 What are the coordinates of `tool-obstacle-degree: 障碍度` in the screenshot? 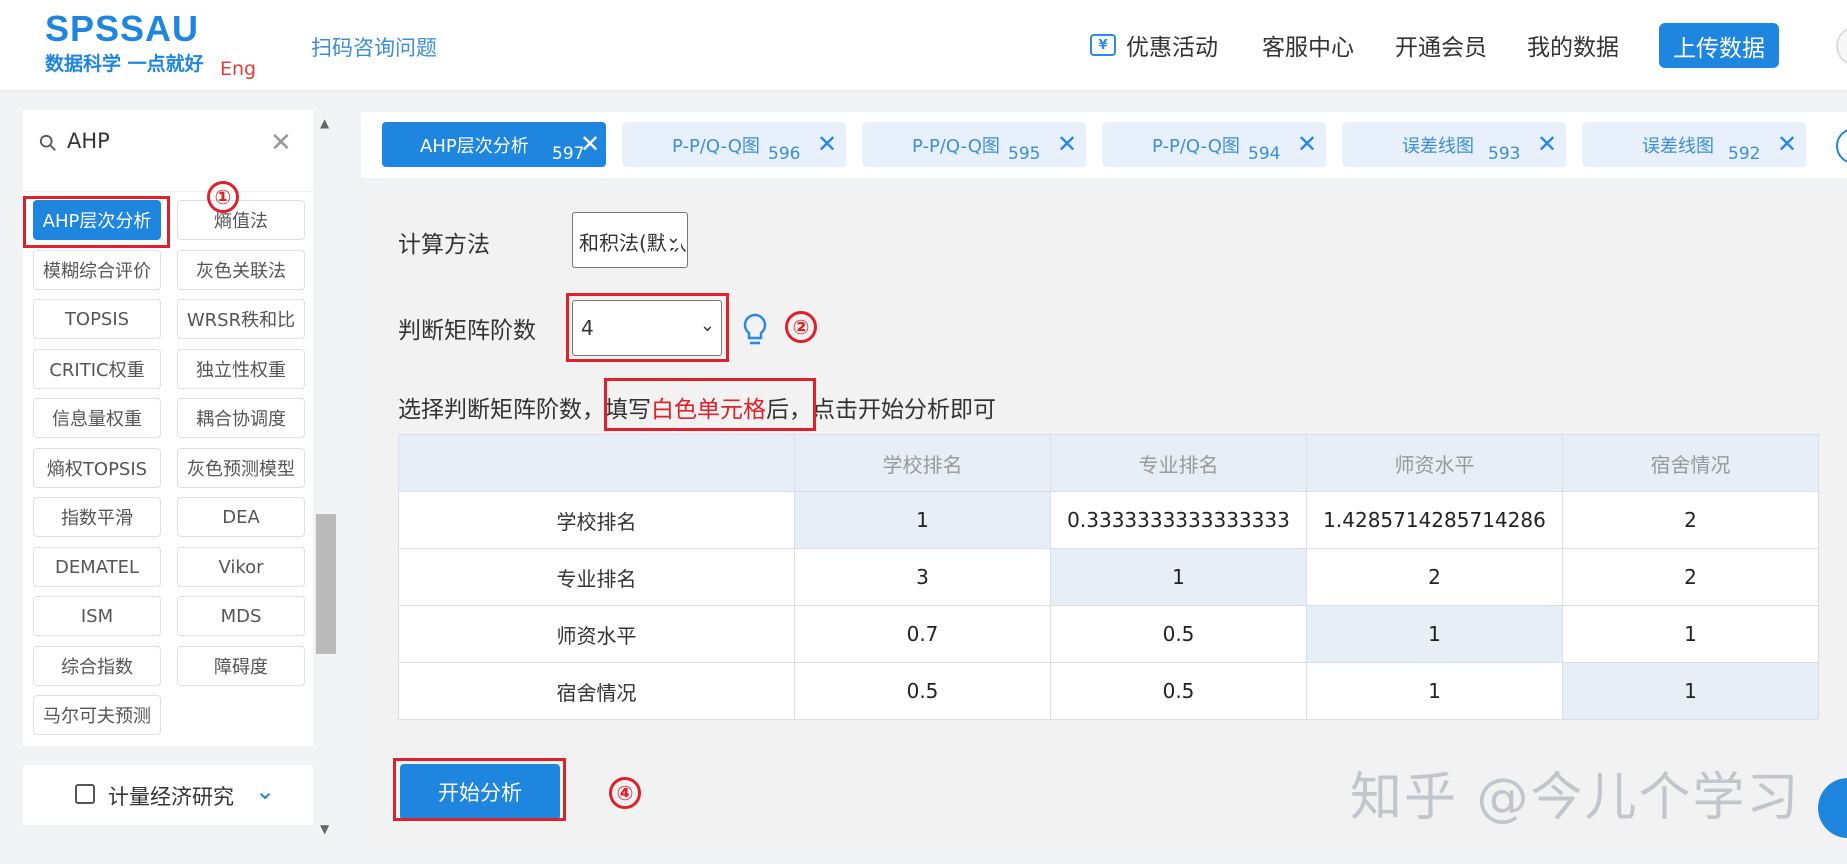 It's located at (241, 666).